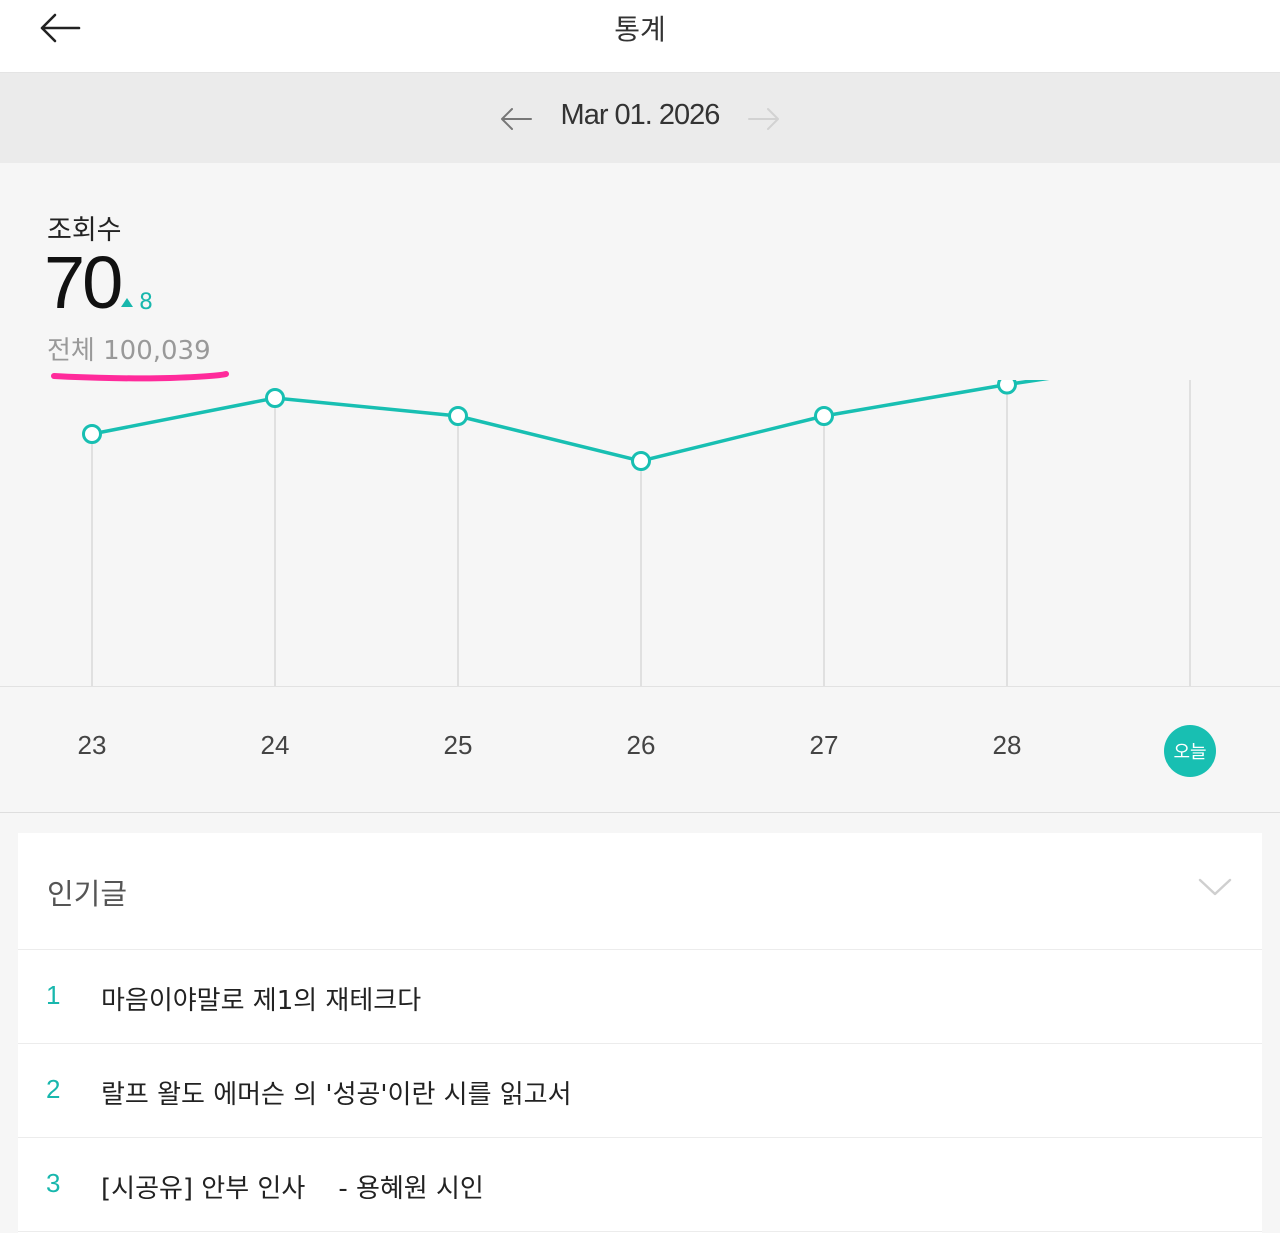  I want to click on chart-baseline, so click(640, 686).